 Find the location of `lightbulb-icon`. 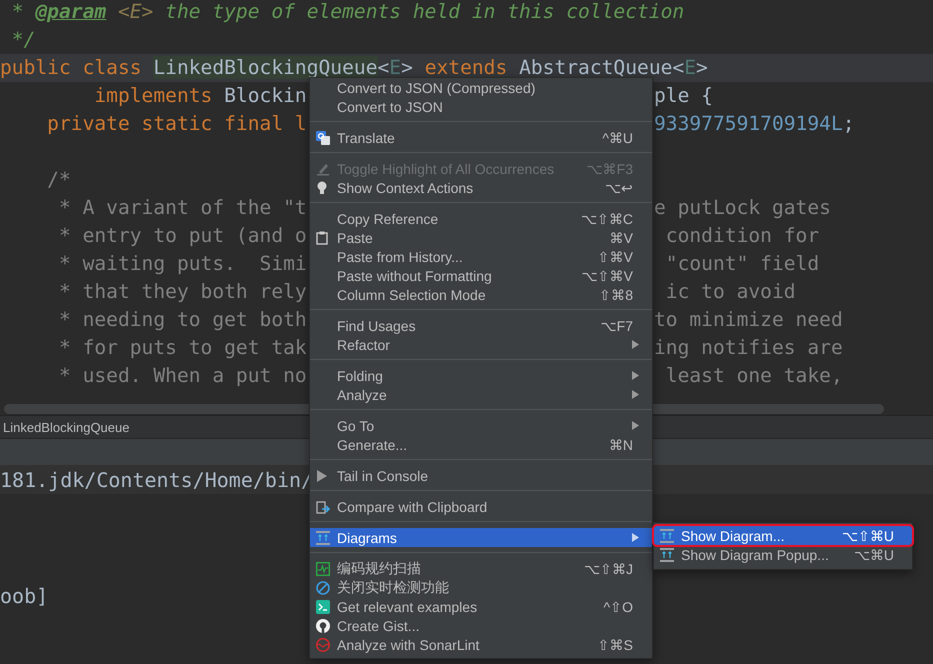

lightbulb-icon is located at coordinates (322, 187).